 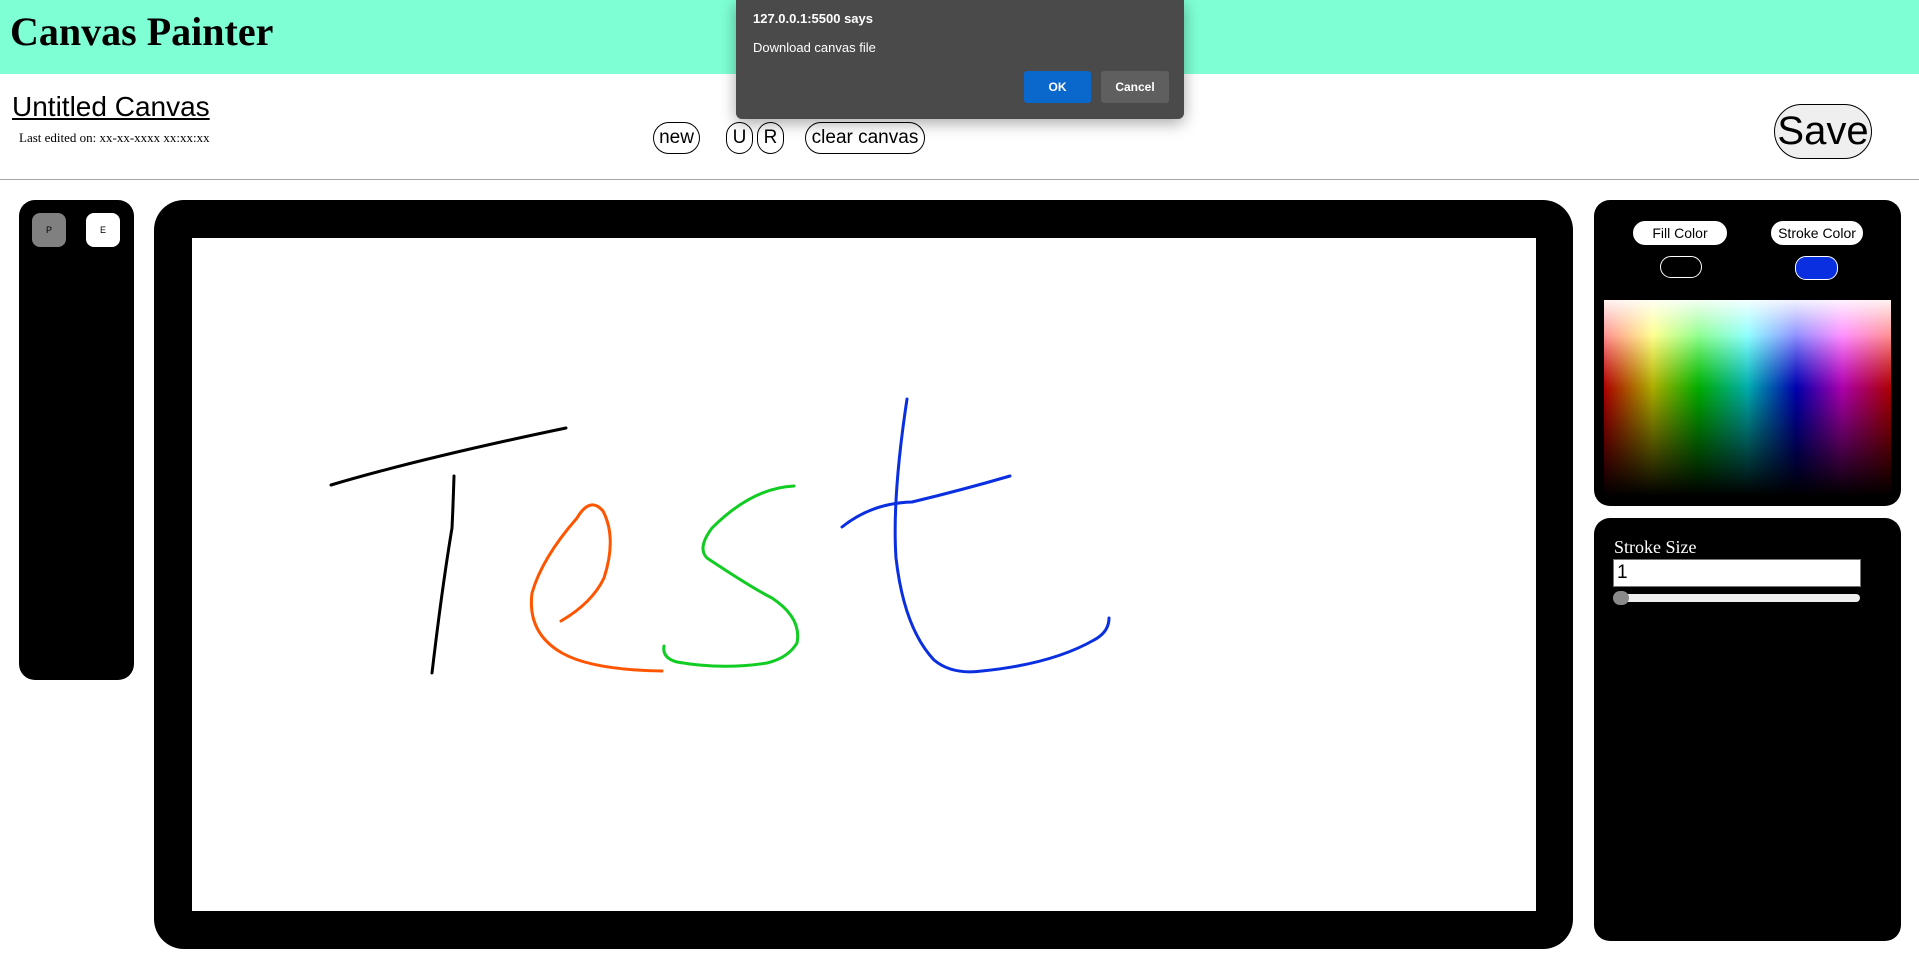 I want to click on undo-button: U, so click(x=739, y=138).